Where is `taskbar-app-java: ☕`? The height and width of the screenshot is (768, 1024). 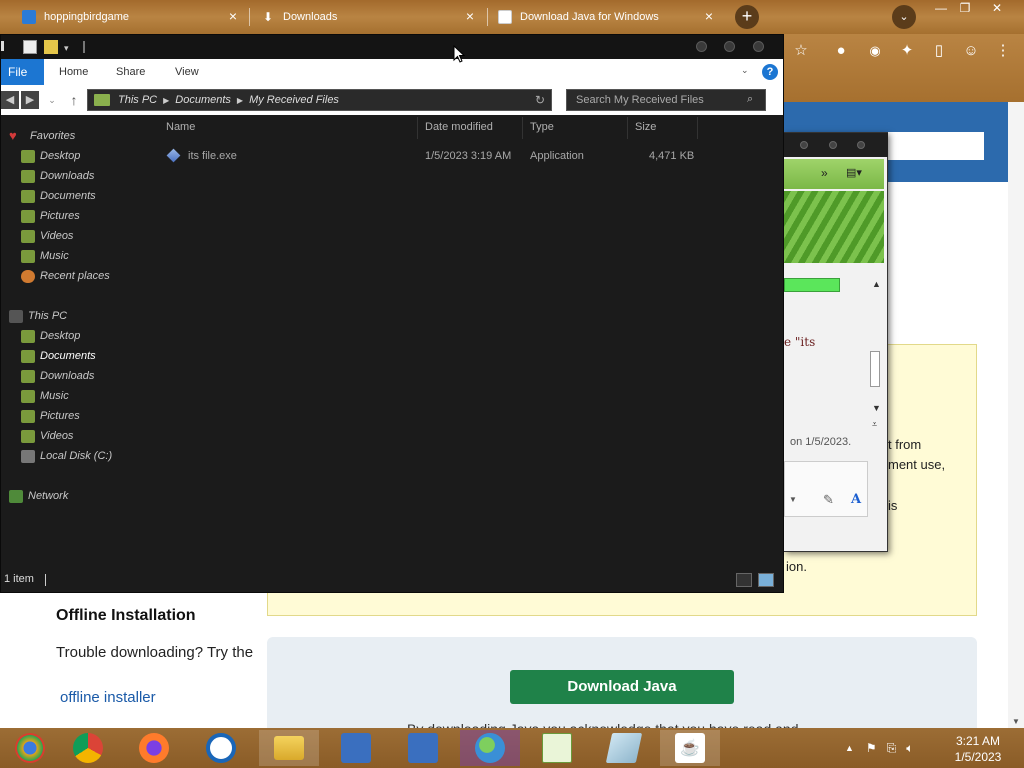
taskbar-app-java: ☕ is located at coordinates (690, 748).